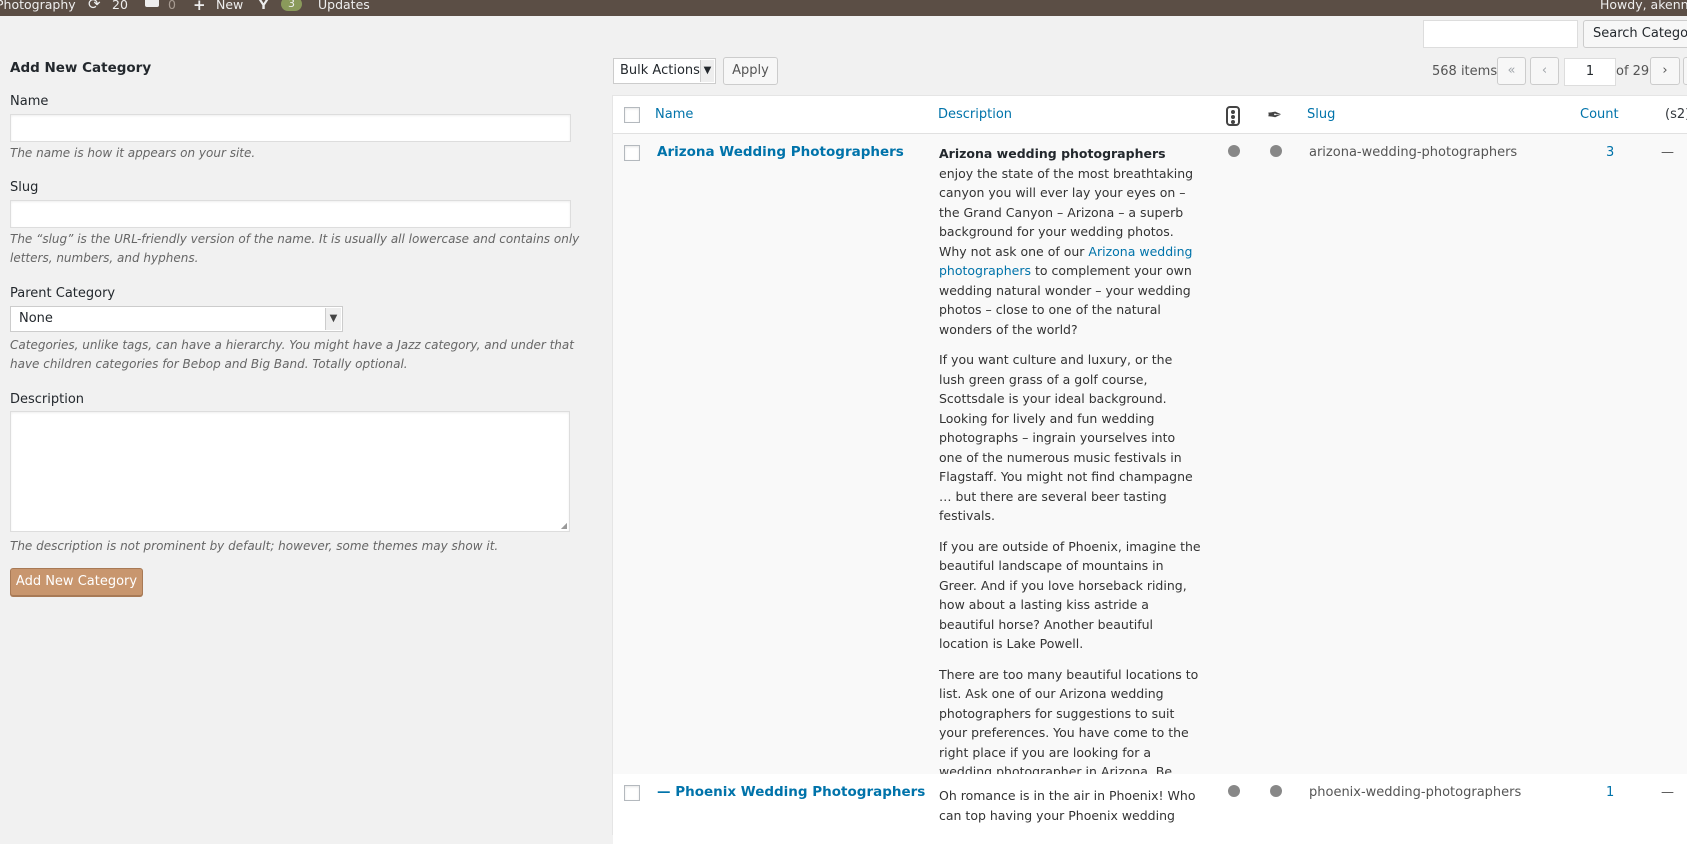 The height and width of the screenshot is (844, 1687). Describe the element at coordinates (263, 6) in the screenshot. I see `yoast-icon: Y` at that location.